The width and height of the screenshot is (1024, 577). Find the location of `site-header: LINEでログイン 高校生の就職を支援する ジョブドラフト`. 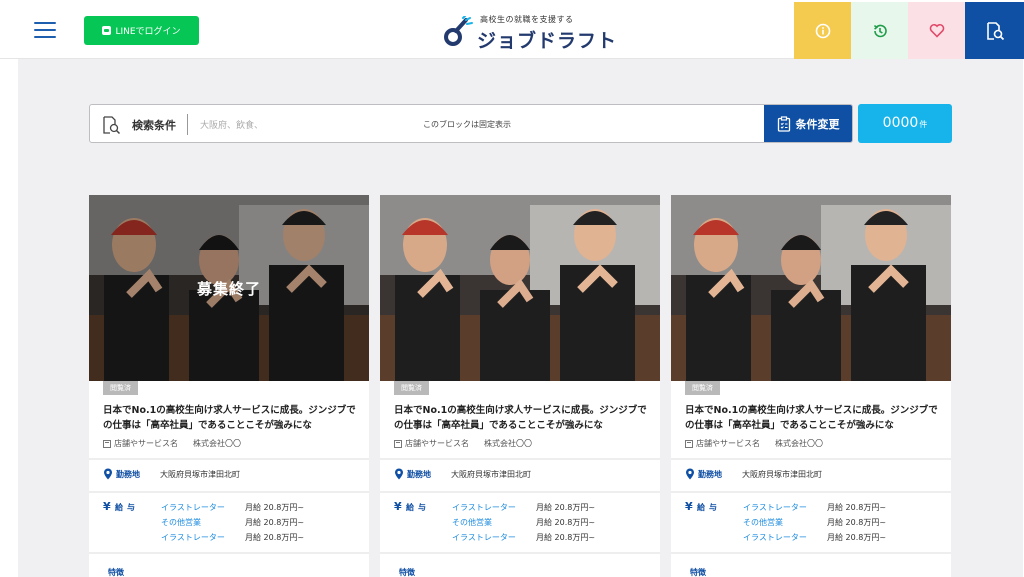

site-header: LINEでログイン 高校生の就職を支援する ジョブドラフト is located at coordinates (512, 29).